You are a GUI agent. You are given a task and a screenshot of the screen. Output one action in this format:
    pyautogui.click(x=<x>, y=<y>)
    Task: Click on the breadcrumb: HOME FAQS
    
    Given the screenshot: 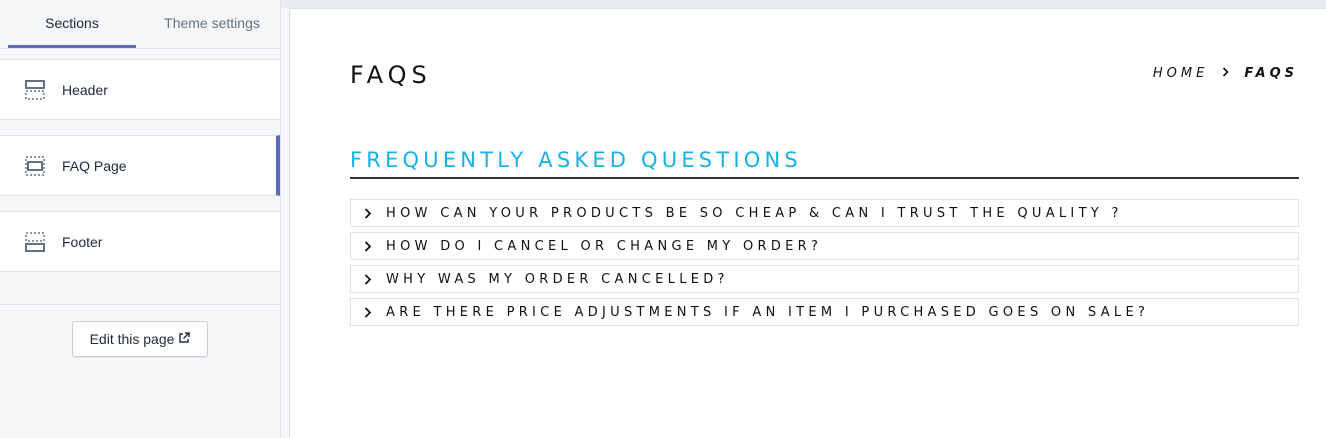 What is the action you would take?
    pyautogui.click(x=1225, y=73)
    